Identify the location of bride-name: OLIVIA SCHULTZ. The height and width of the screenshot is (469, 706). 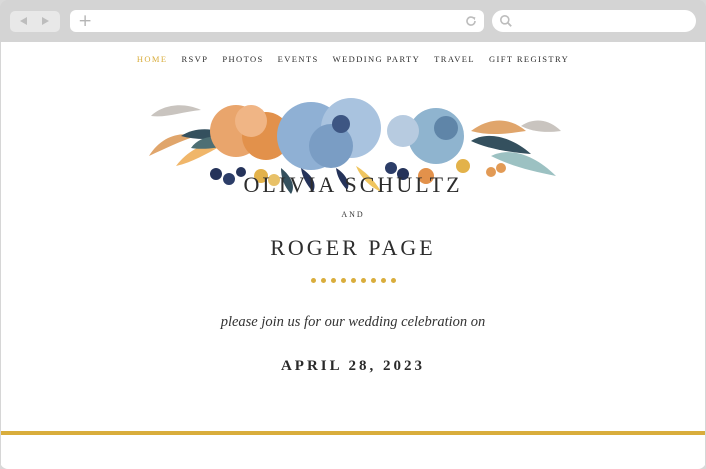
(353, 184).